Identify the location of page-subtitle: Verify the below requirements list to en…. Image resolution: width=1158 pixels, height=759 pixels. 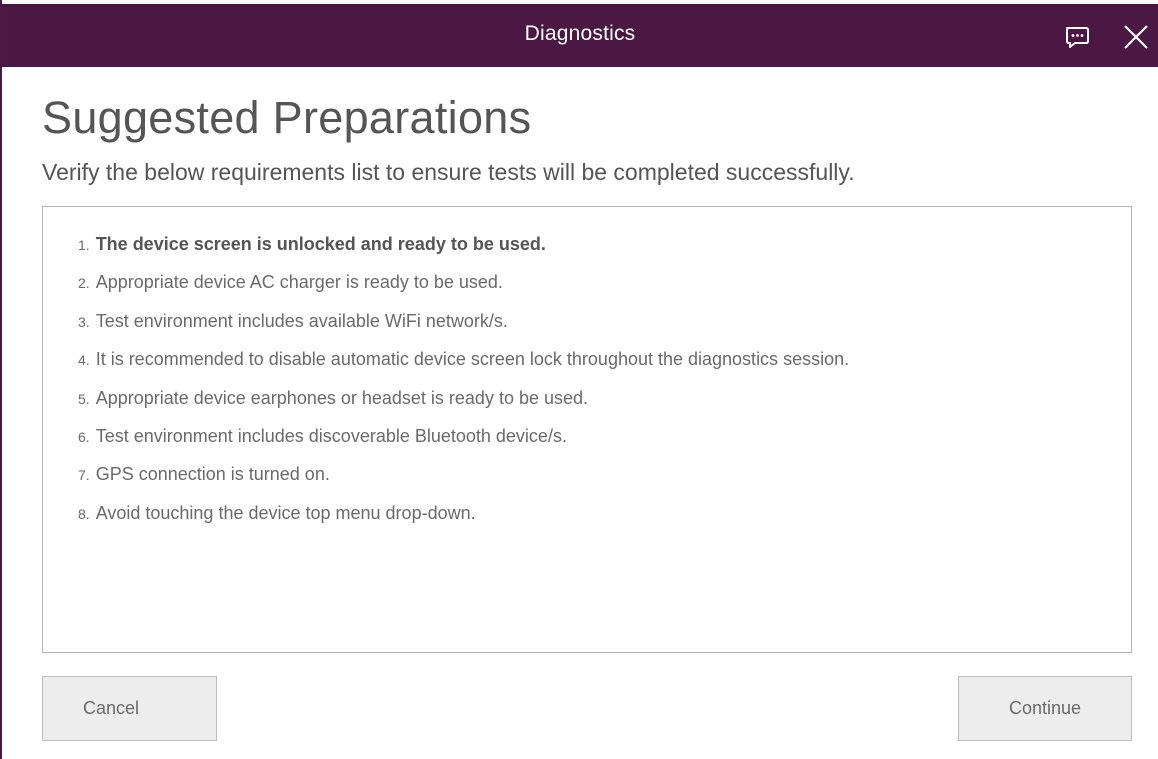
(448, 172).